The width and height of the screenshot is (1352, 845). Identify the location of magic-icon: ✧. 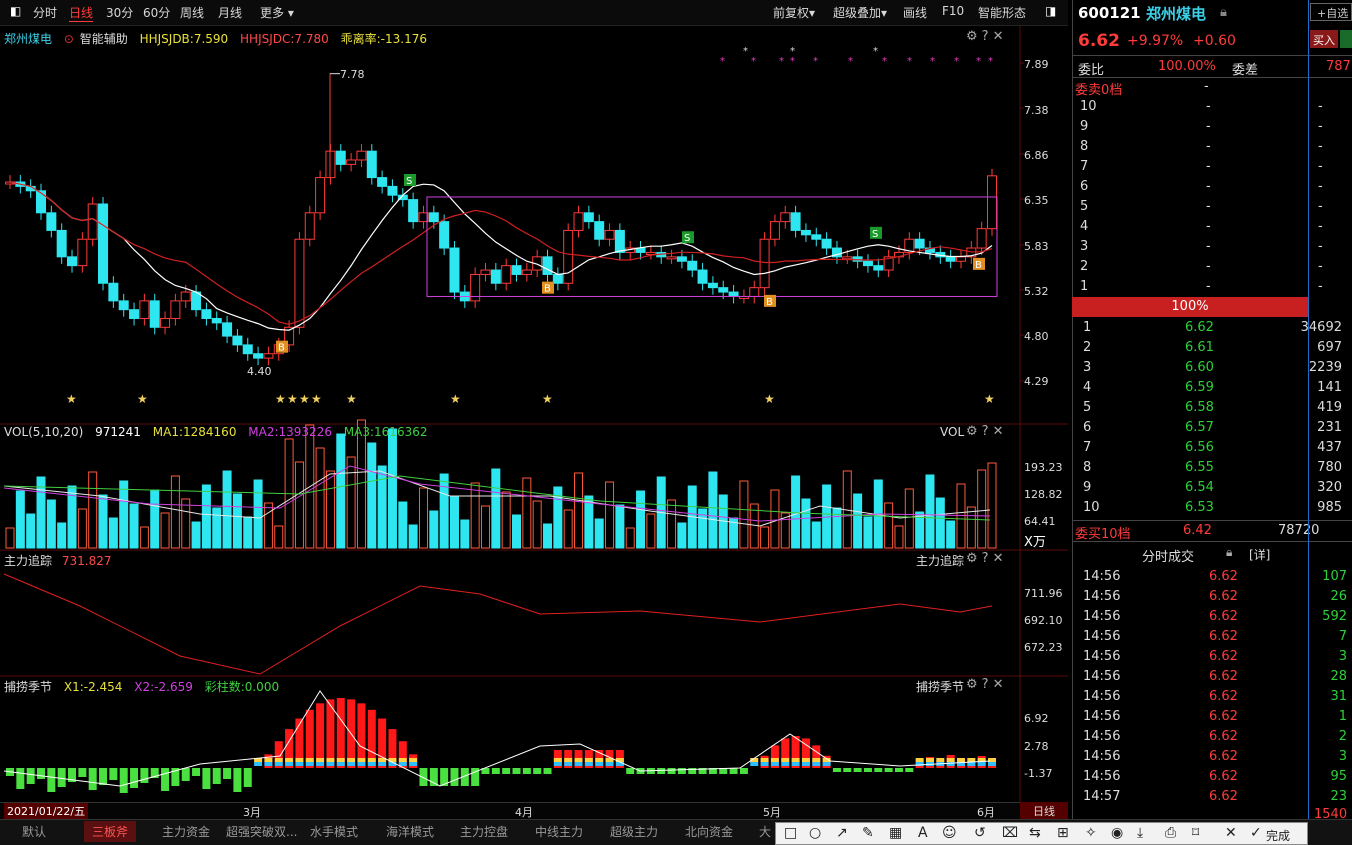
(1091, 833).